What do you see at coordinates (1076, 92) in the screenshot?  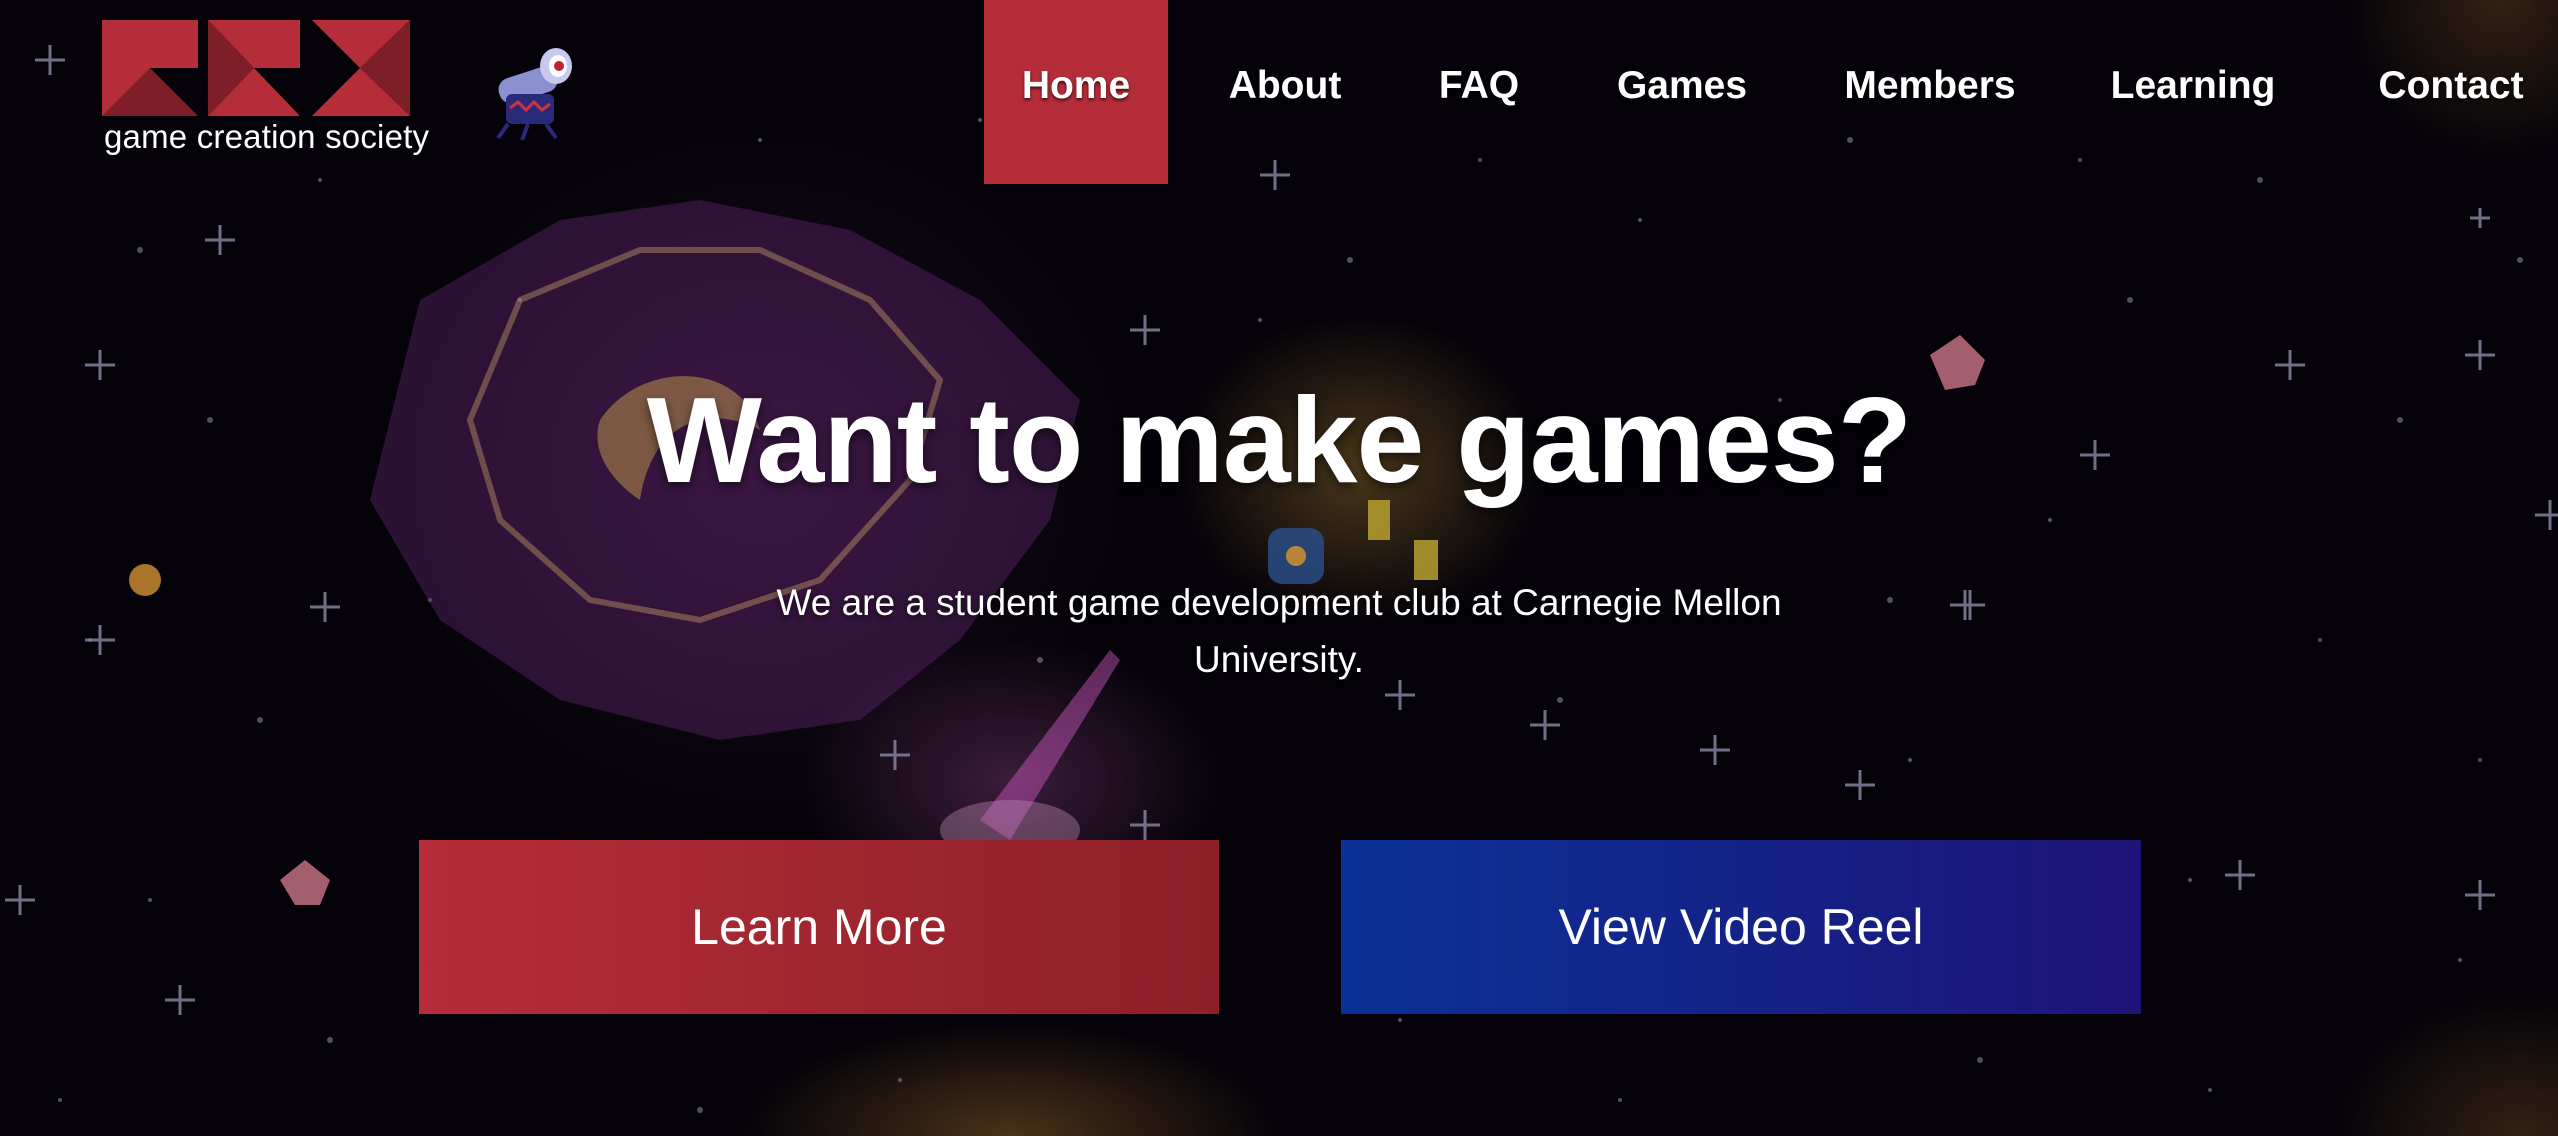 I see `nav-home: Home` at bounding box center [1076, 92].